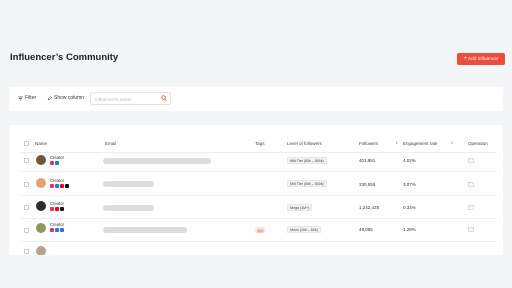  What do you see at coordinates (69, 98) in the screenshot?
I see `show-column-label: Show column` at bounding box center [69, 98].